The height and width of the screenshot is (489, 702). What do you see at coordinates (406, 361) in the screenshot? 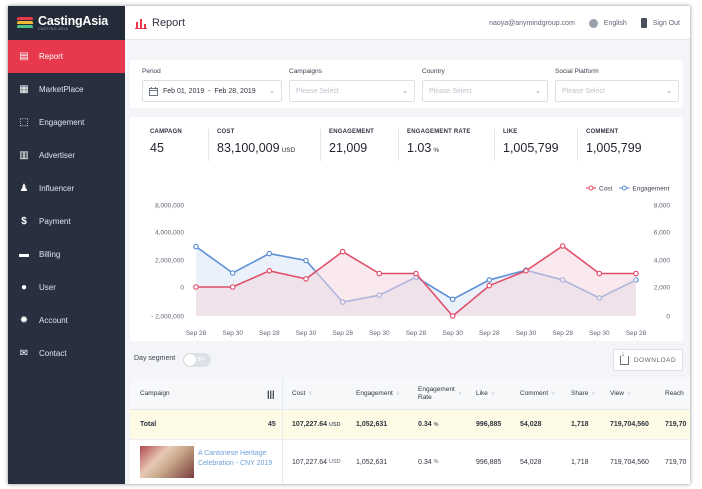
I see `segment-row: Day segment OFF DOWNLOAD` at bounding box center [406, 361].